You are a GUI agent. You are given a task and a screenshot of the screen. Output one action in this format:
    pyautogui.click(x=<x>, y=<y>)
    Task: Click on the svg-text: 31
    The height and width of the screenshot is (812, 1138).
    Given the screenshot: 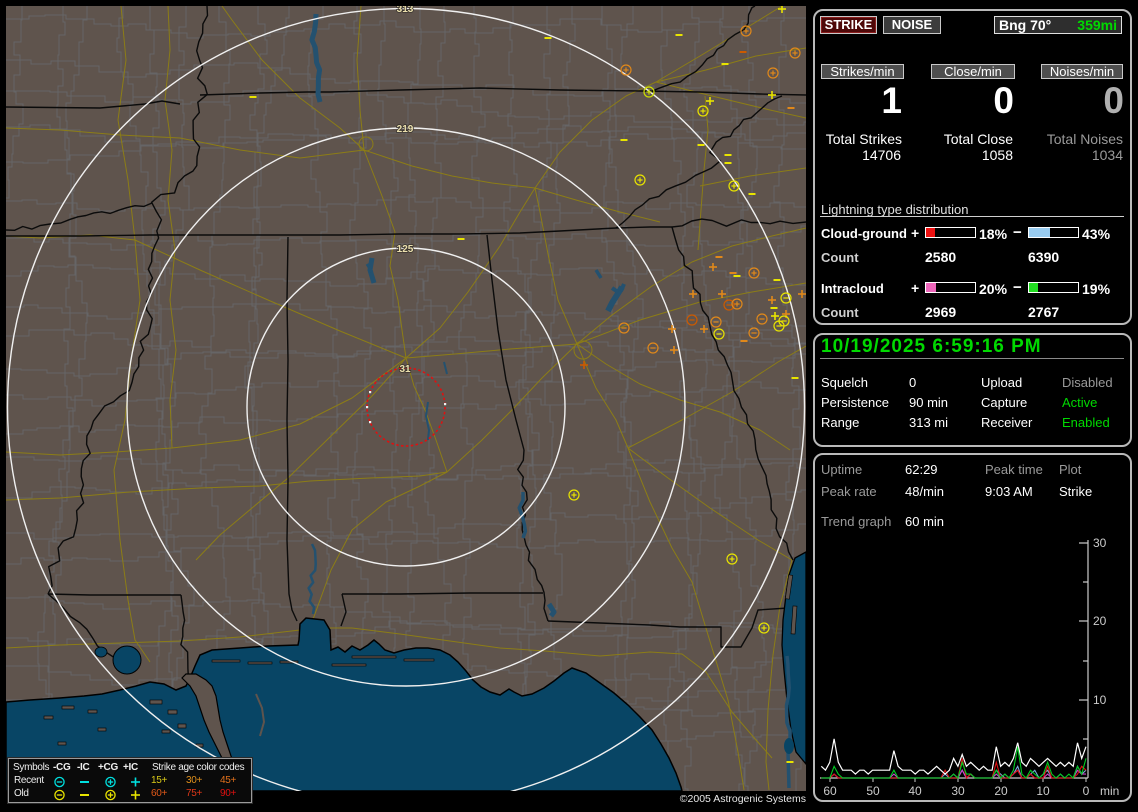 What is the action you would take?
    pyautogui.click(x=405, y=369)
    